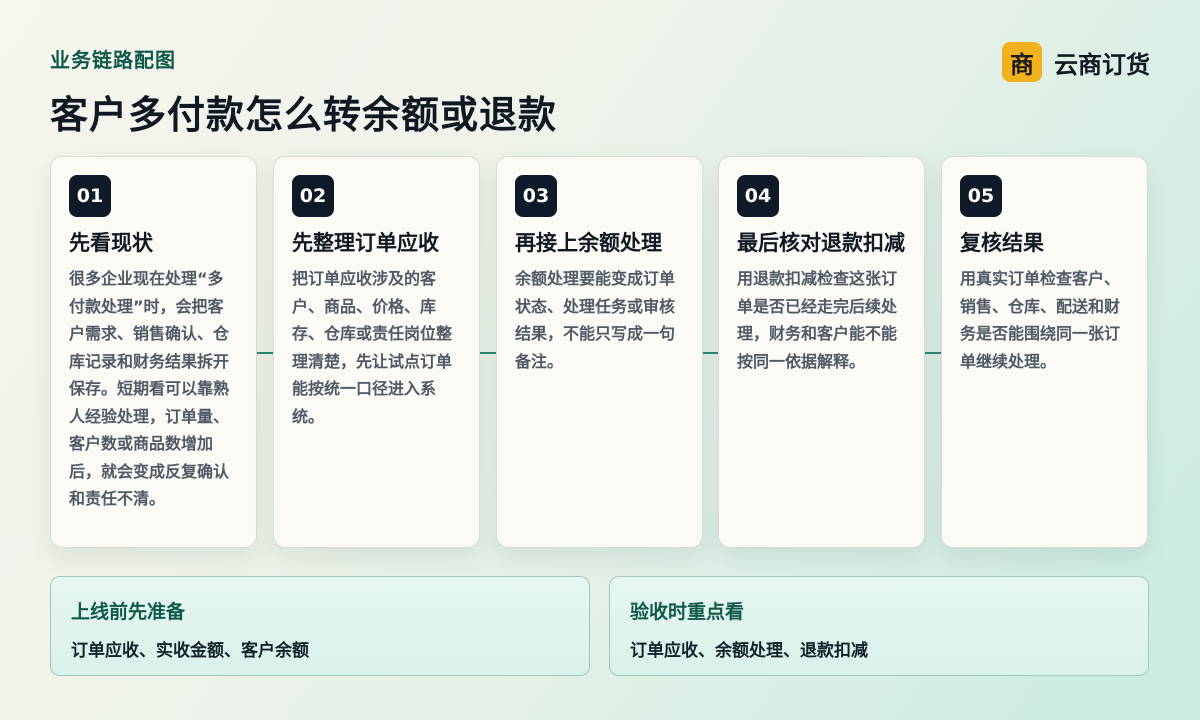 Image resolution: width=1200 pixels, height=720 pixels. Describe the element at coordinates (1102, 64) in the screenshot. I see `brand-name: 云商订货` at that location.